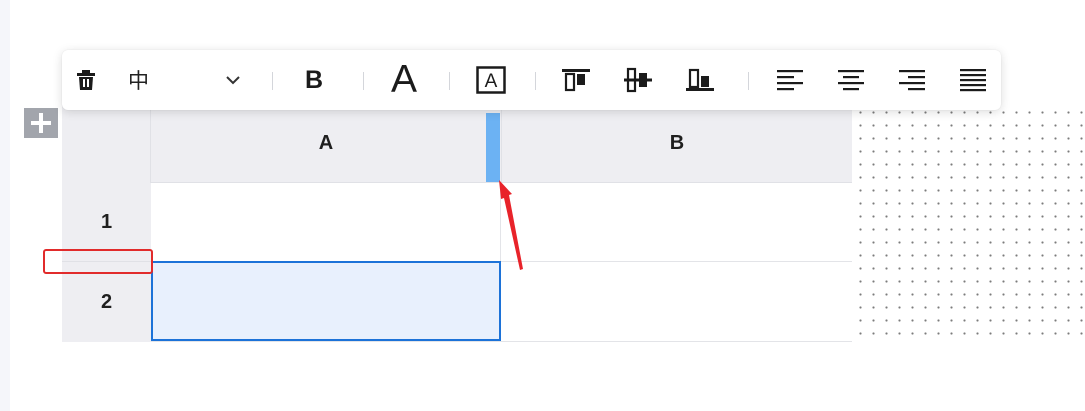 Image resolution: width=1085 pixels, height=411 pixels. I want to click on text-border-label: A, so click(491, 81).